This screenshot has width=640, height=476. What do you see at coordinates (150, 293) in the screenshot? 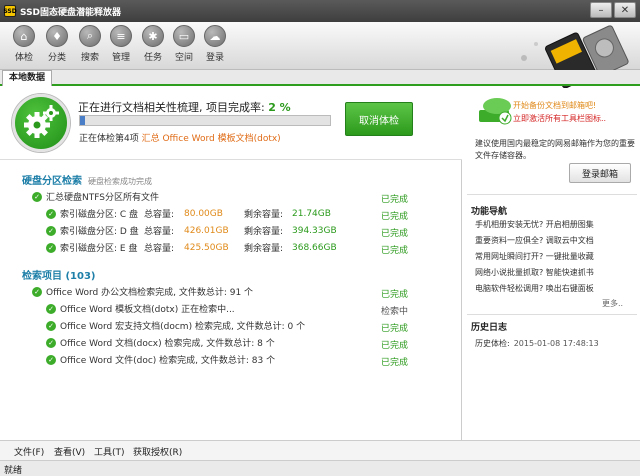
I see `search-summary-text: Office Word 办公文档检索完成, 文件数总计: 91 个` at bounding box center [150, 293].